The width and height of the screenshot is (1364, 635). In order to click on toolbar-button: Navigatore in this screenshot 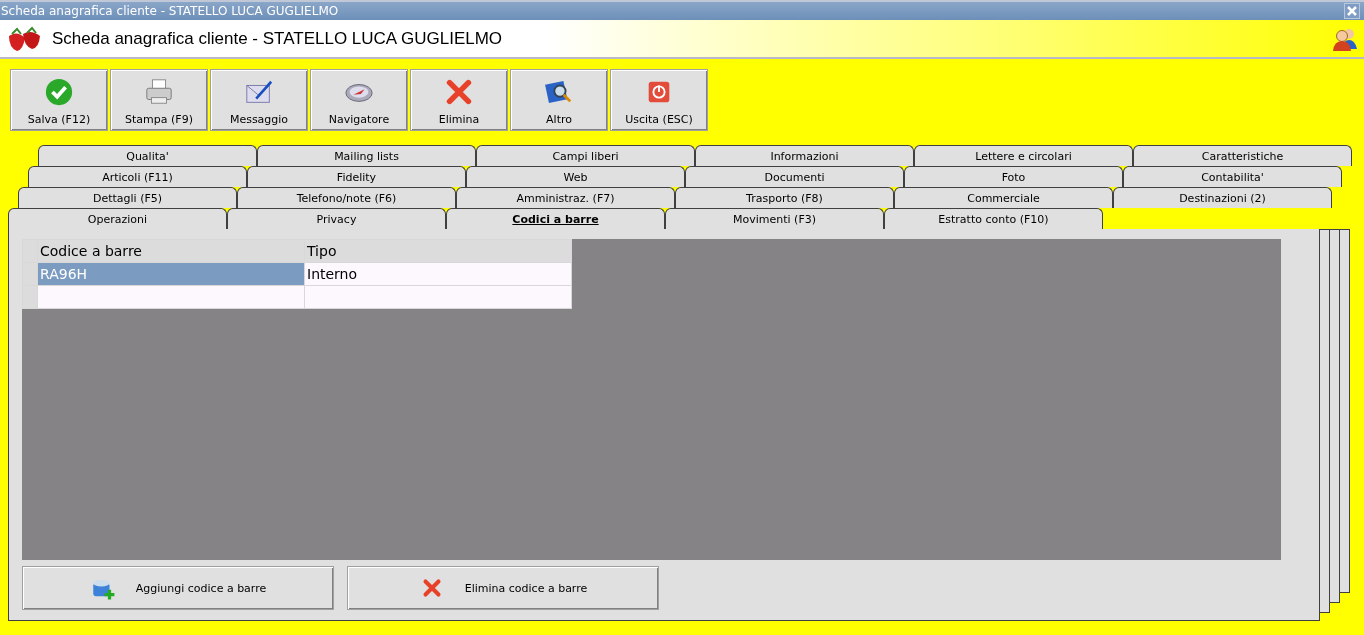, I will do `click(359, 100)`.